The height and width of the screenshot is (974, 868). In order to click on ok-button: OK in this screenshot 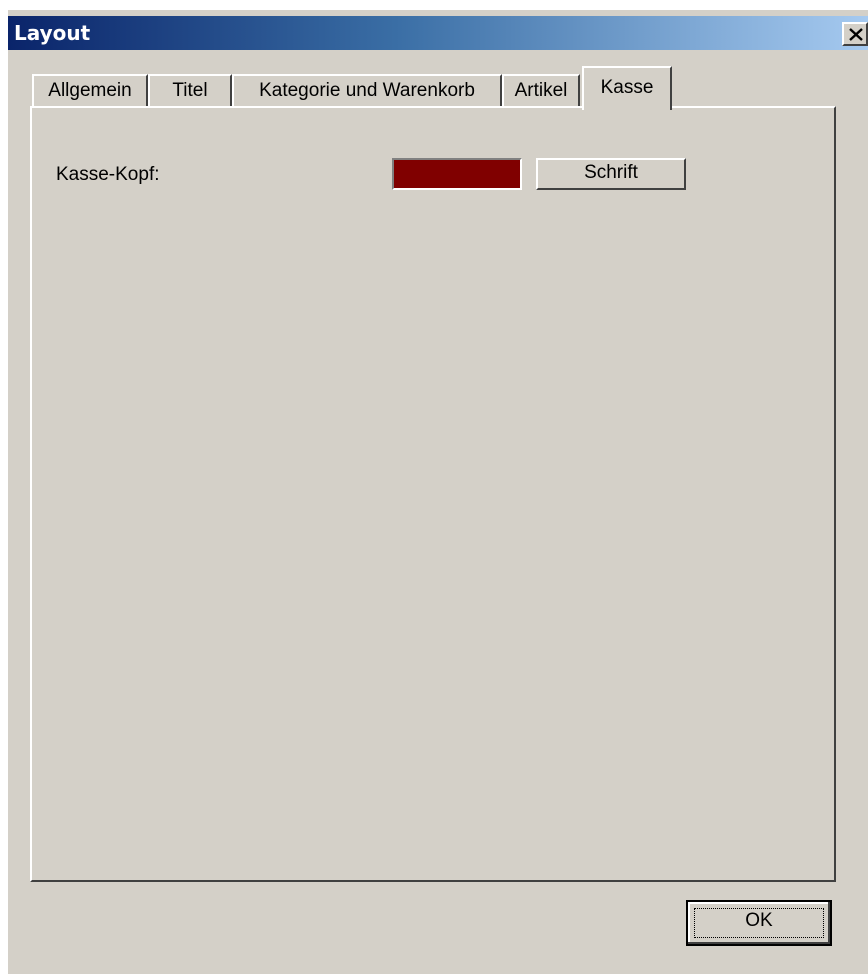, I will do `click(759, 923)`.